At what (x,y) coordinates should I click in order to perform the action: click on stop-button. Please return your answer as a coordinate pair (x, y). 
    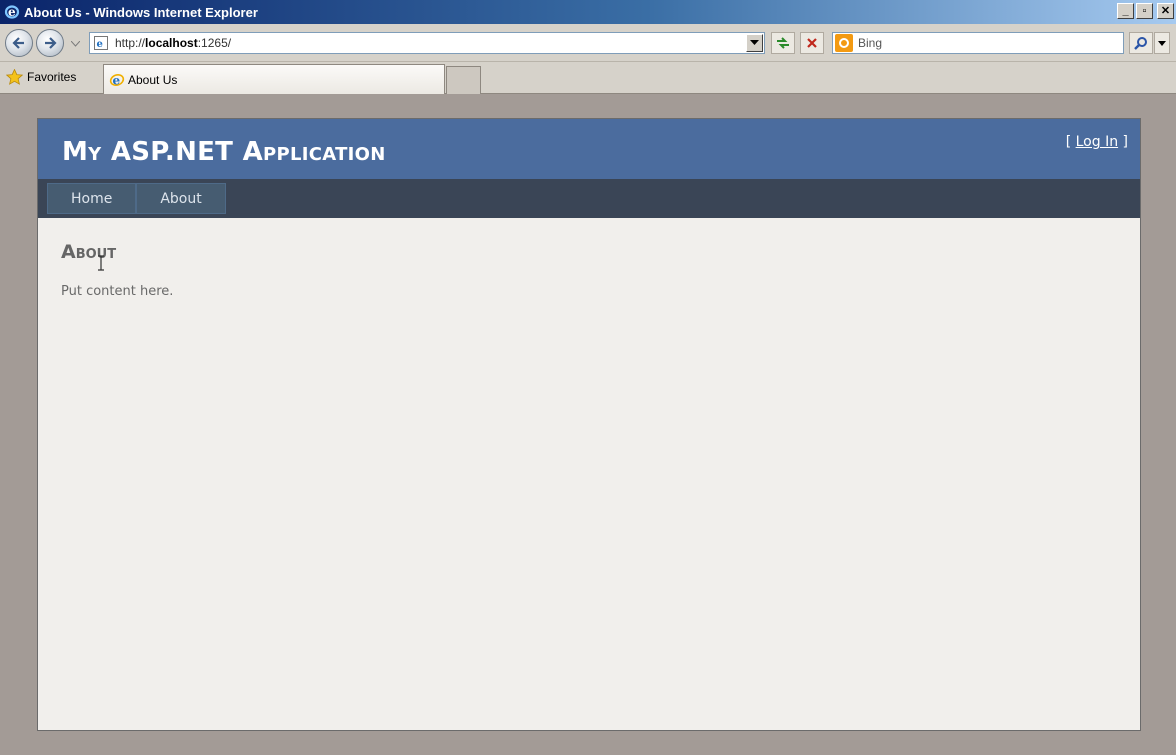
    Looking at the image, I should click on (812, 43).